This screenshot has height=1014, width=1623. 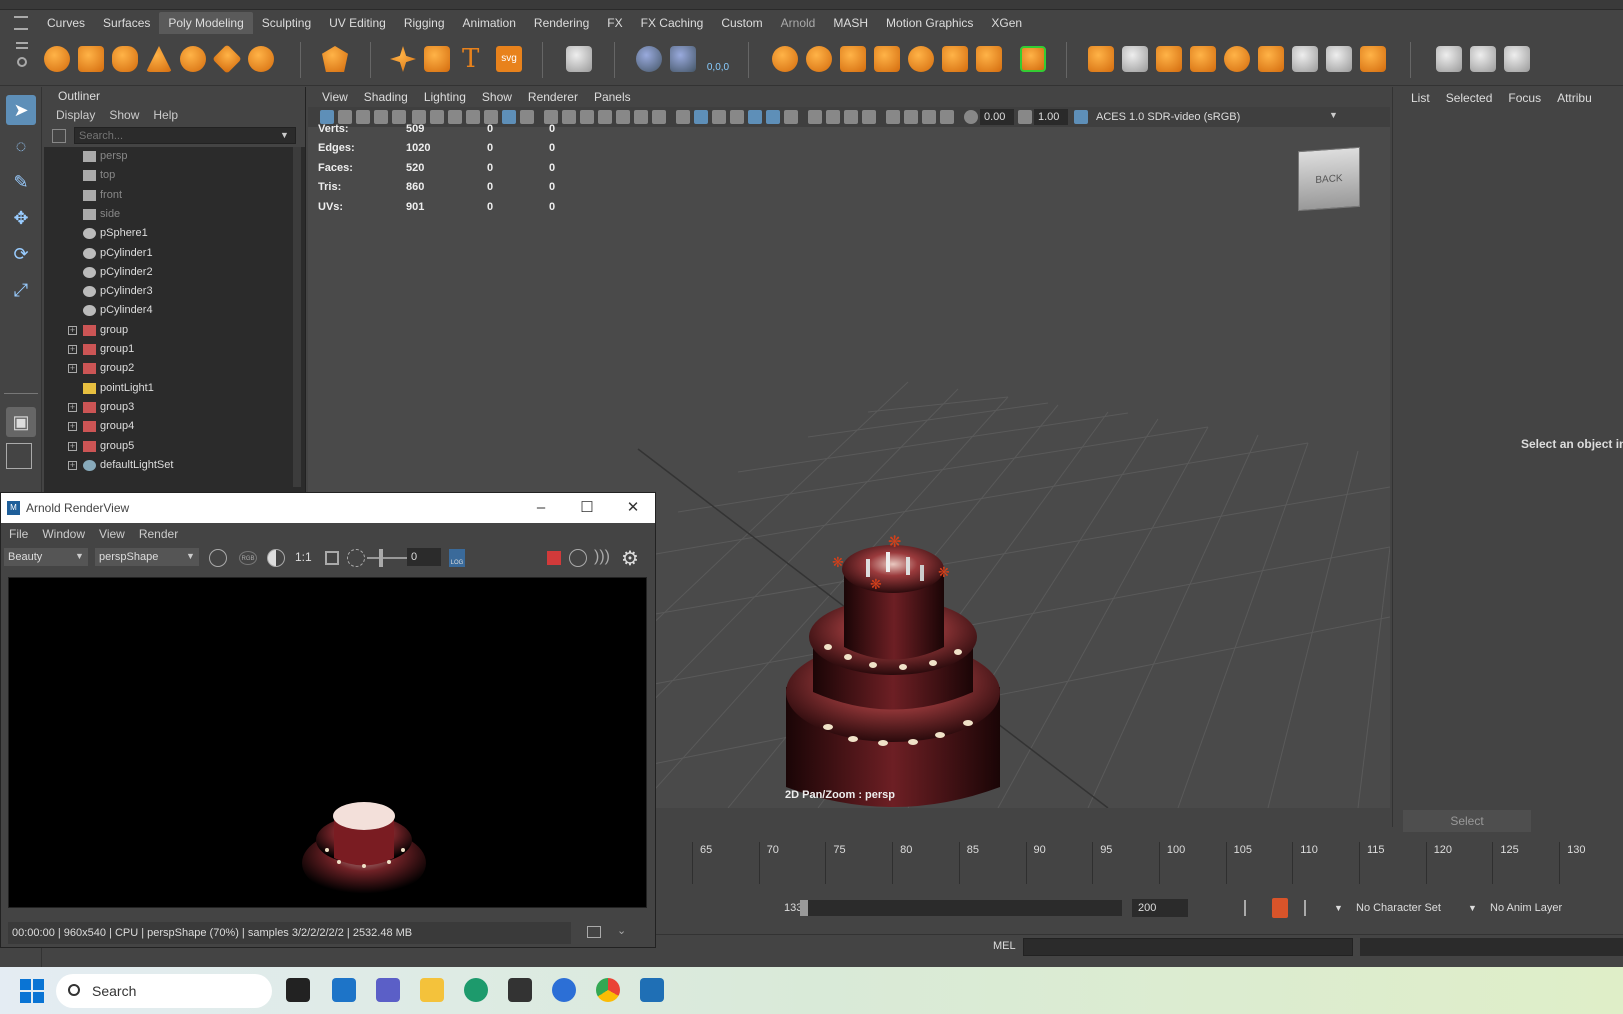 What do you see at coordinates (399, 117) in the screenshot?
I see `camera-lock-icon` at bounding box center [399, 117].